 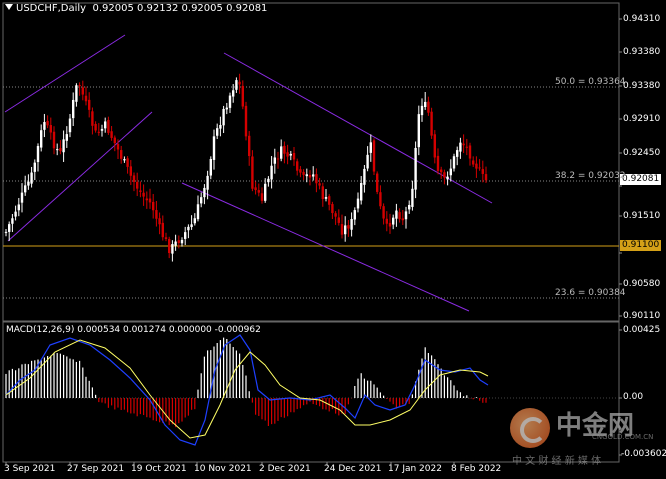 What do you see at coordinates (641, 179) in the screenshot?
I see `current-price-tag: 0.92081` at bounding box center [641, 179].